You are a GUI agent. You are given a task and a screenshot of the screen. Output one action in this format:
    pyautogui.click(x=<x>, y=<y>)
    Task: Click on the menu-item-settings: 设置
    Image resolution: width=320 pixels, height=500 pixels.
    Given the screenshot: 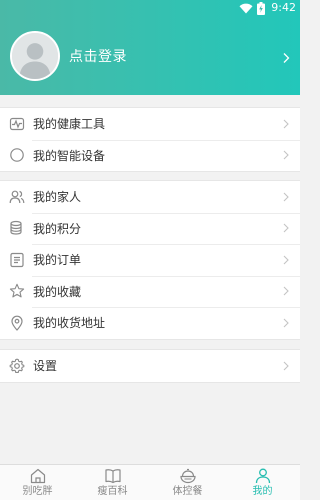 What is the action you would take?
    pyautogui.click(x=150, y=366)
    